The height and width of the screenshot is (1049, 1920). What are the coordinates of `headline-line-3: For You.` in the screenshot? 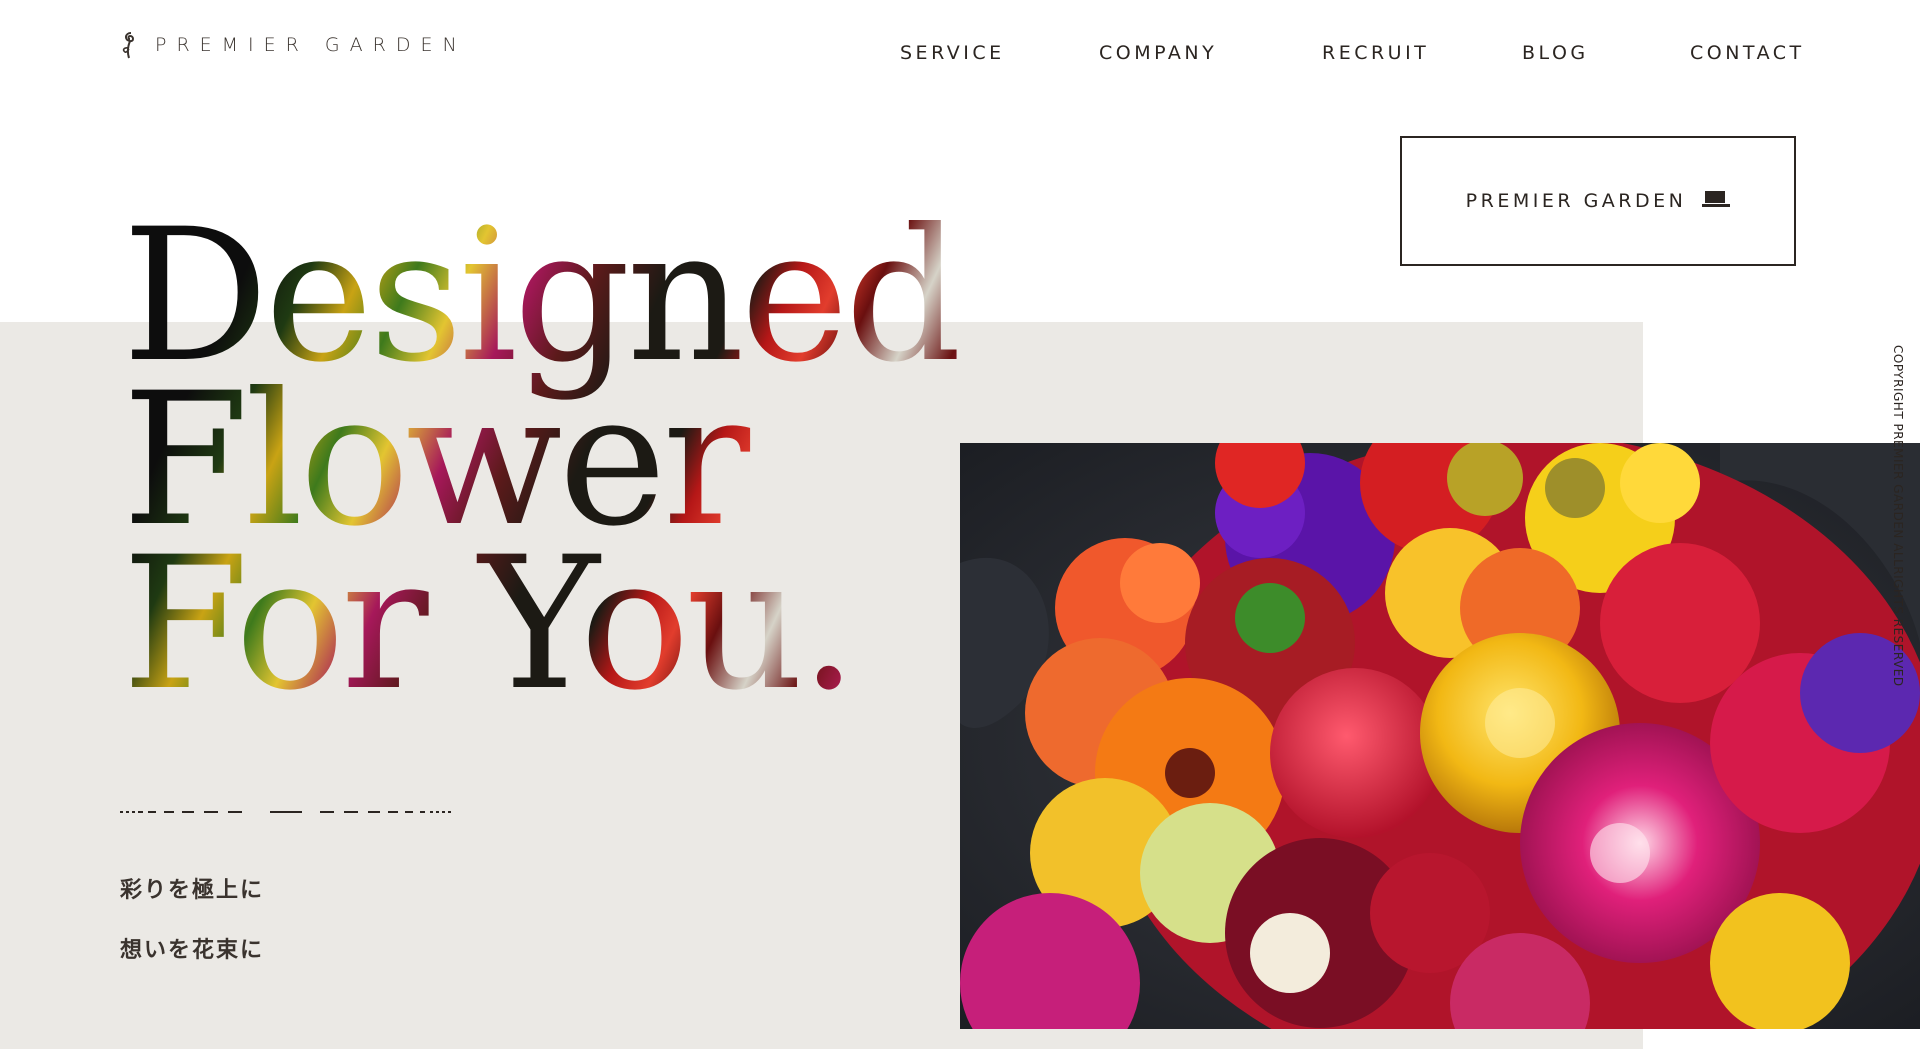 It's located at (488, 624).